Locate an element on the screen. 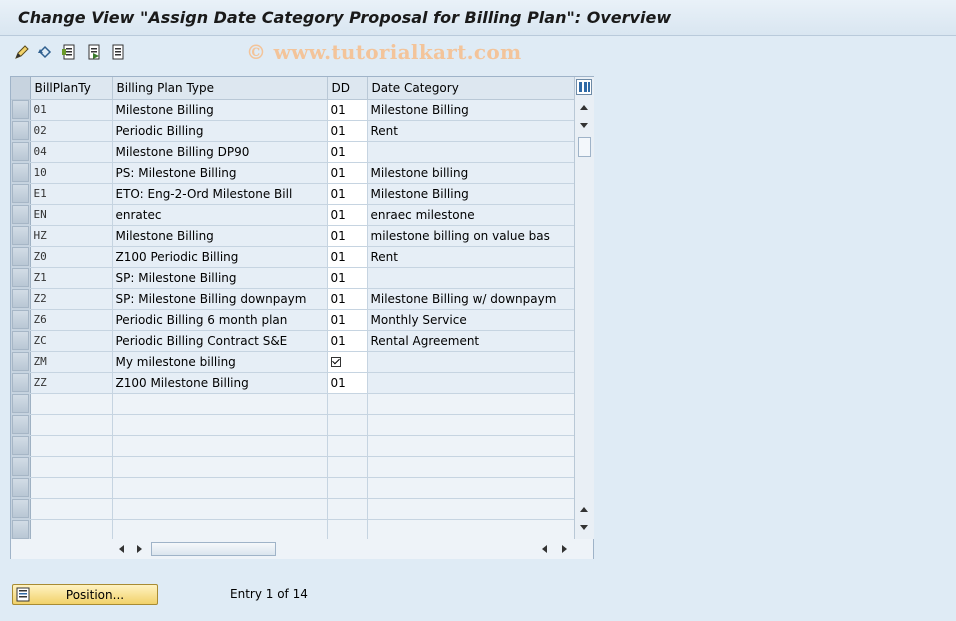 This screenshot has width=956, height=621. table-row: EN enratec 01 enraec milestone is located at coordinates (293, 215).